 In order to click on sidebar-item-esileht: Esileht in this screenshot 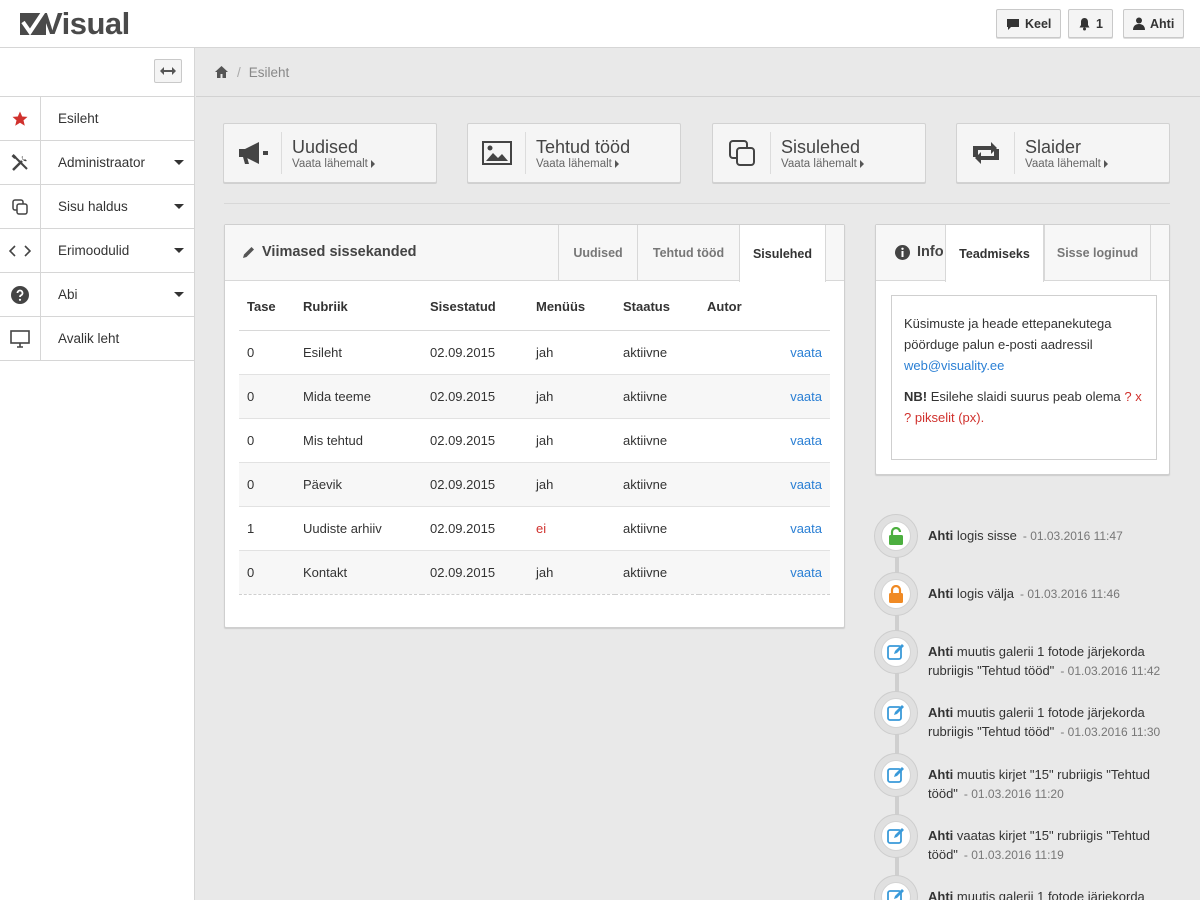, I will do `click(97, 119)`.